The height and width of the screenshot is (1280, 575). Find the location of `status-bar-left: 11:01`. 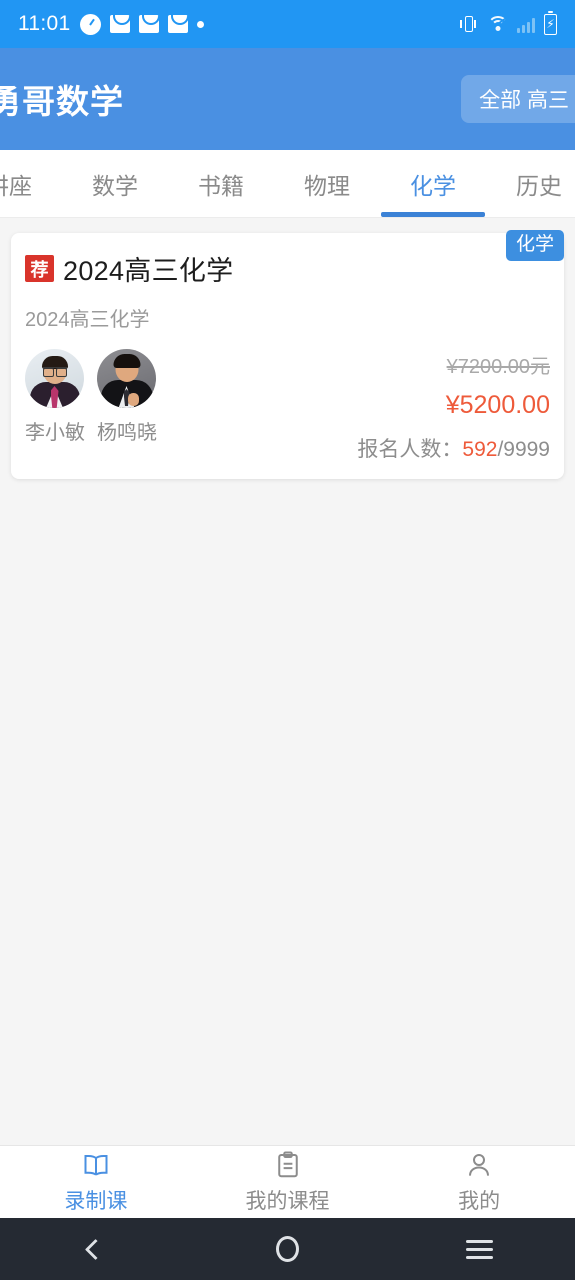

status-bar-left: 11:01 is located at coordinates (111, 24).